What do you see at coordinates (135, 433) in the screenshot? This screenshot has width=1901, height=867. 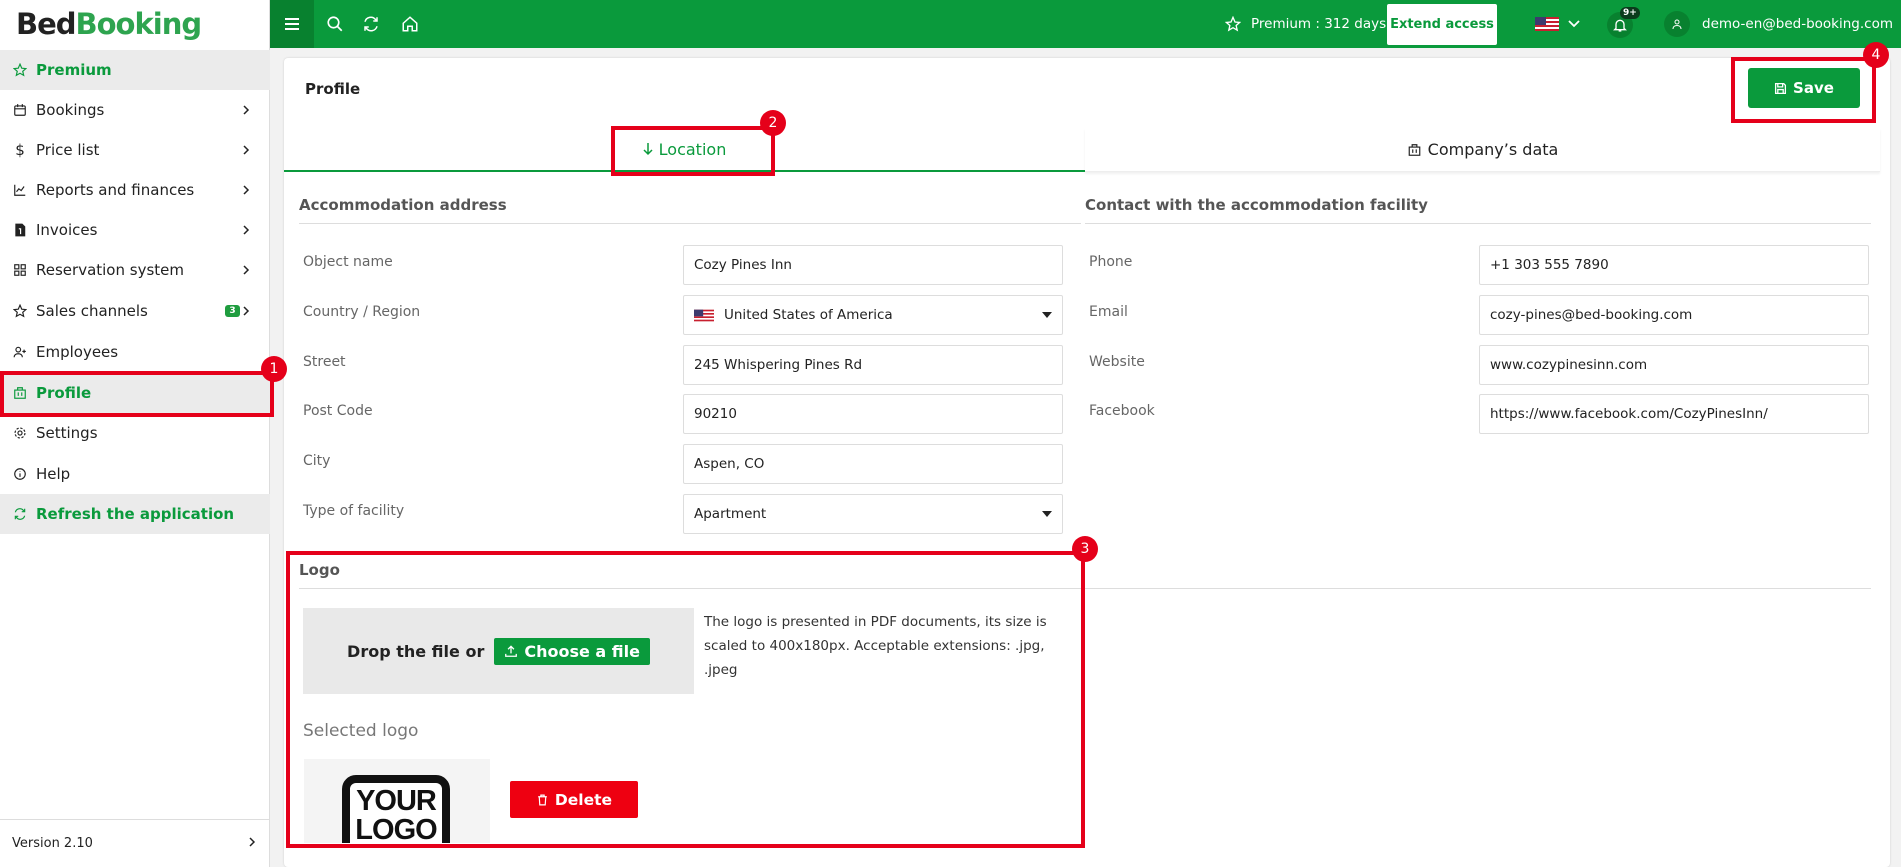 I see `sidebar-item-settings: Settings` at bounding box center [135, 433].